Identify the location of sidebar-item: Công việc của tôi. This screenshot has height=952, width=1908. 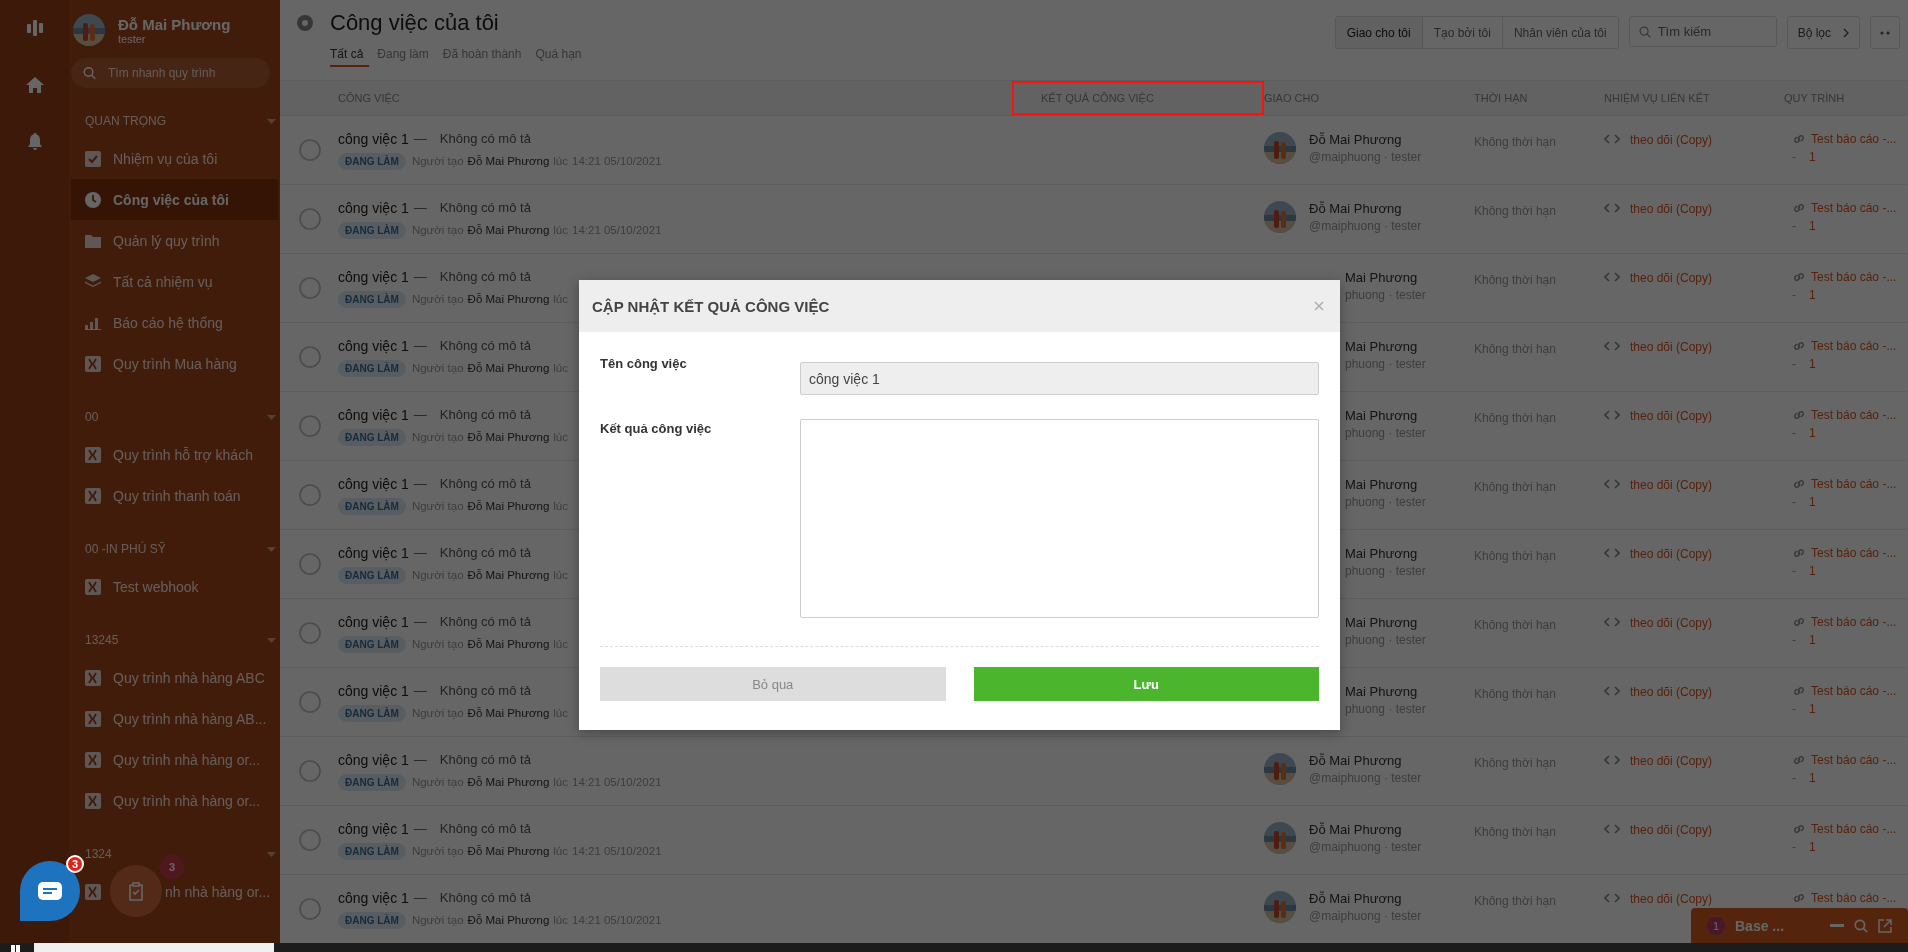
(174, 199).